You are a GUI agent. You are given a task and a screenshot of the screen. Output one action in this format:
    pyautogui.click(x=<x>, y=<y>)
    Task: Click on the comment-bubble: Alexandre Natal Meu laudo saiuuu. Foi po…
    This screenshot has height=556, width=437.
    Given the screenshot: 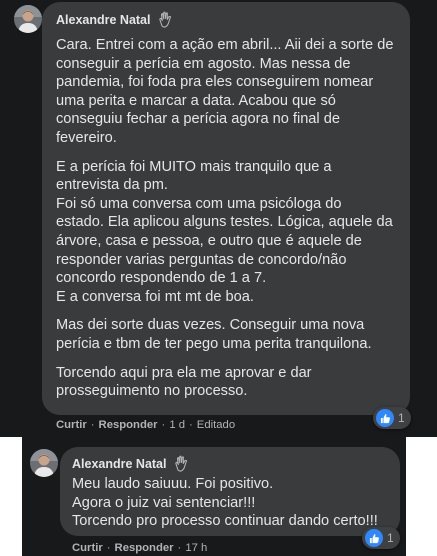 What is the action you would take?
    pyautogui.click(x=230, y=491)
    